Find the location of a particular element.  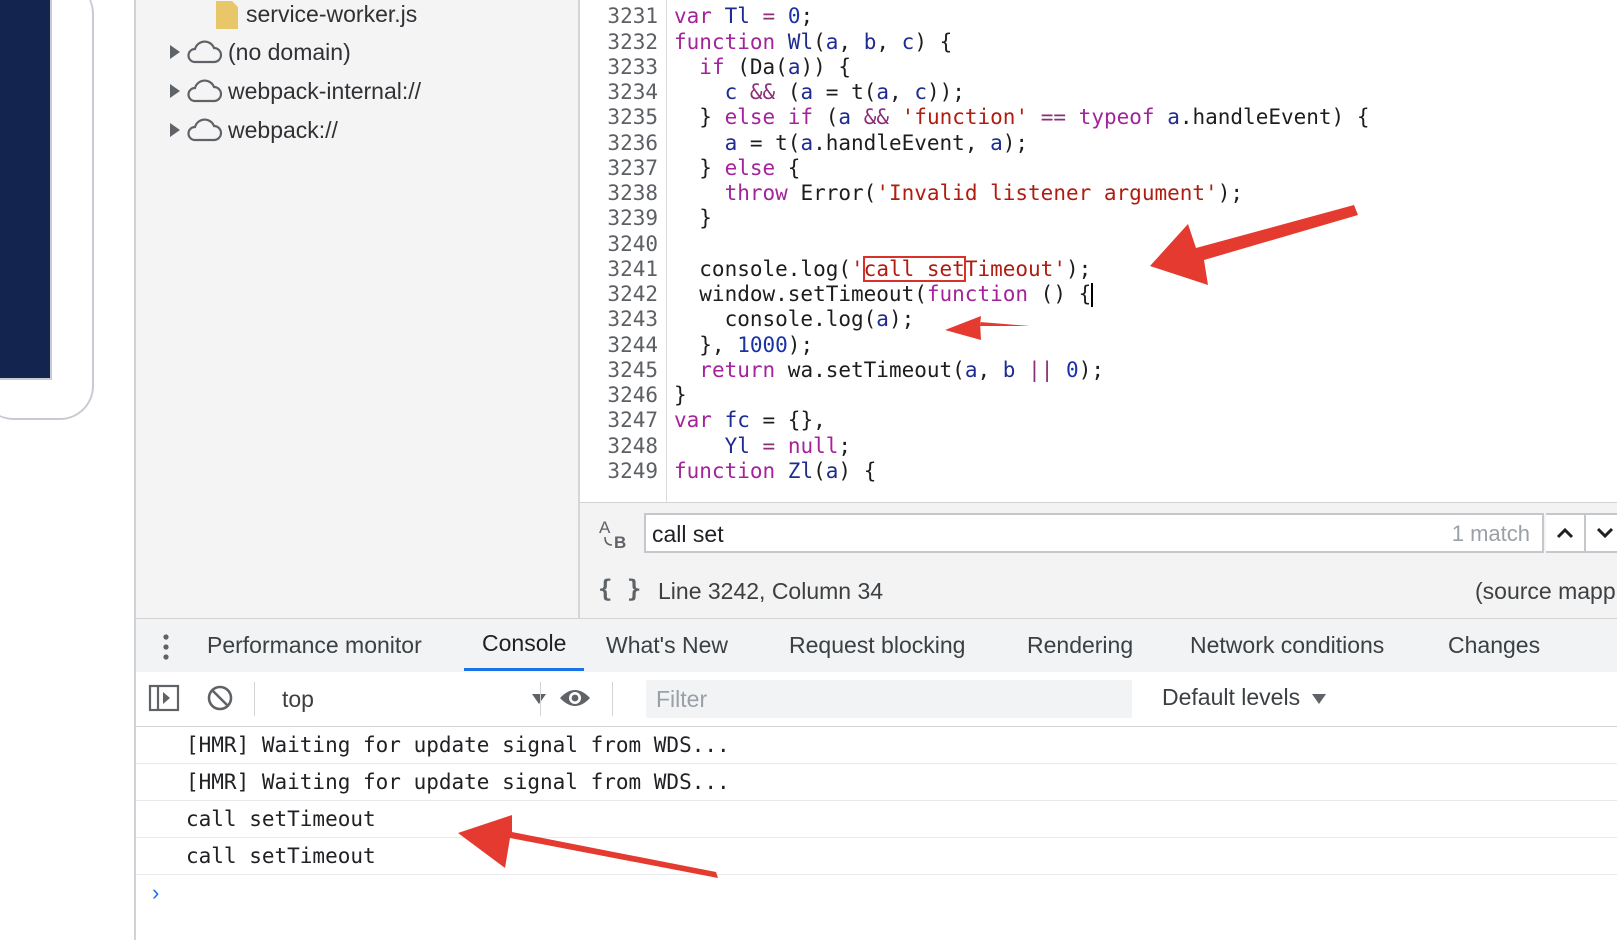

arrow-to-inner-log is located at coordinates (987, 328).